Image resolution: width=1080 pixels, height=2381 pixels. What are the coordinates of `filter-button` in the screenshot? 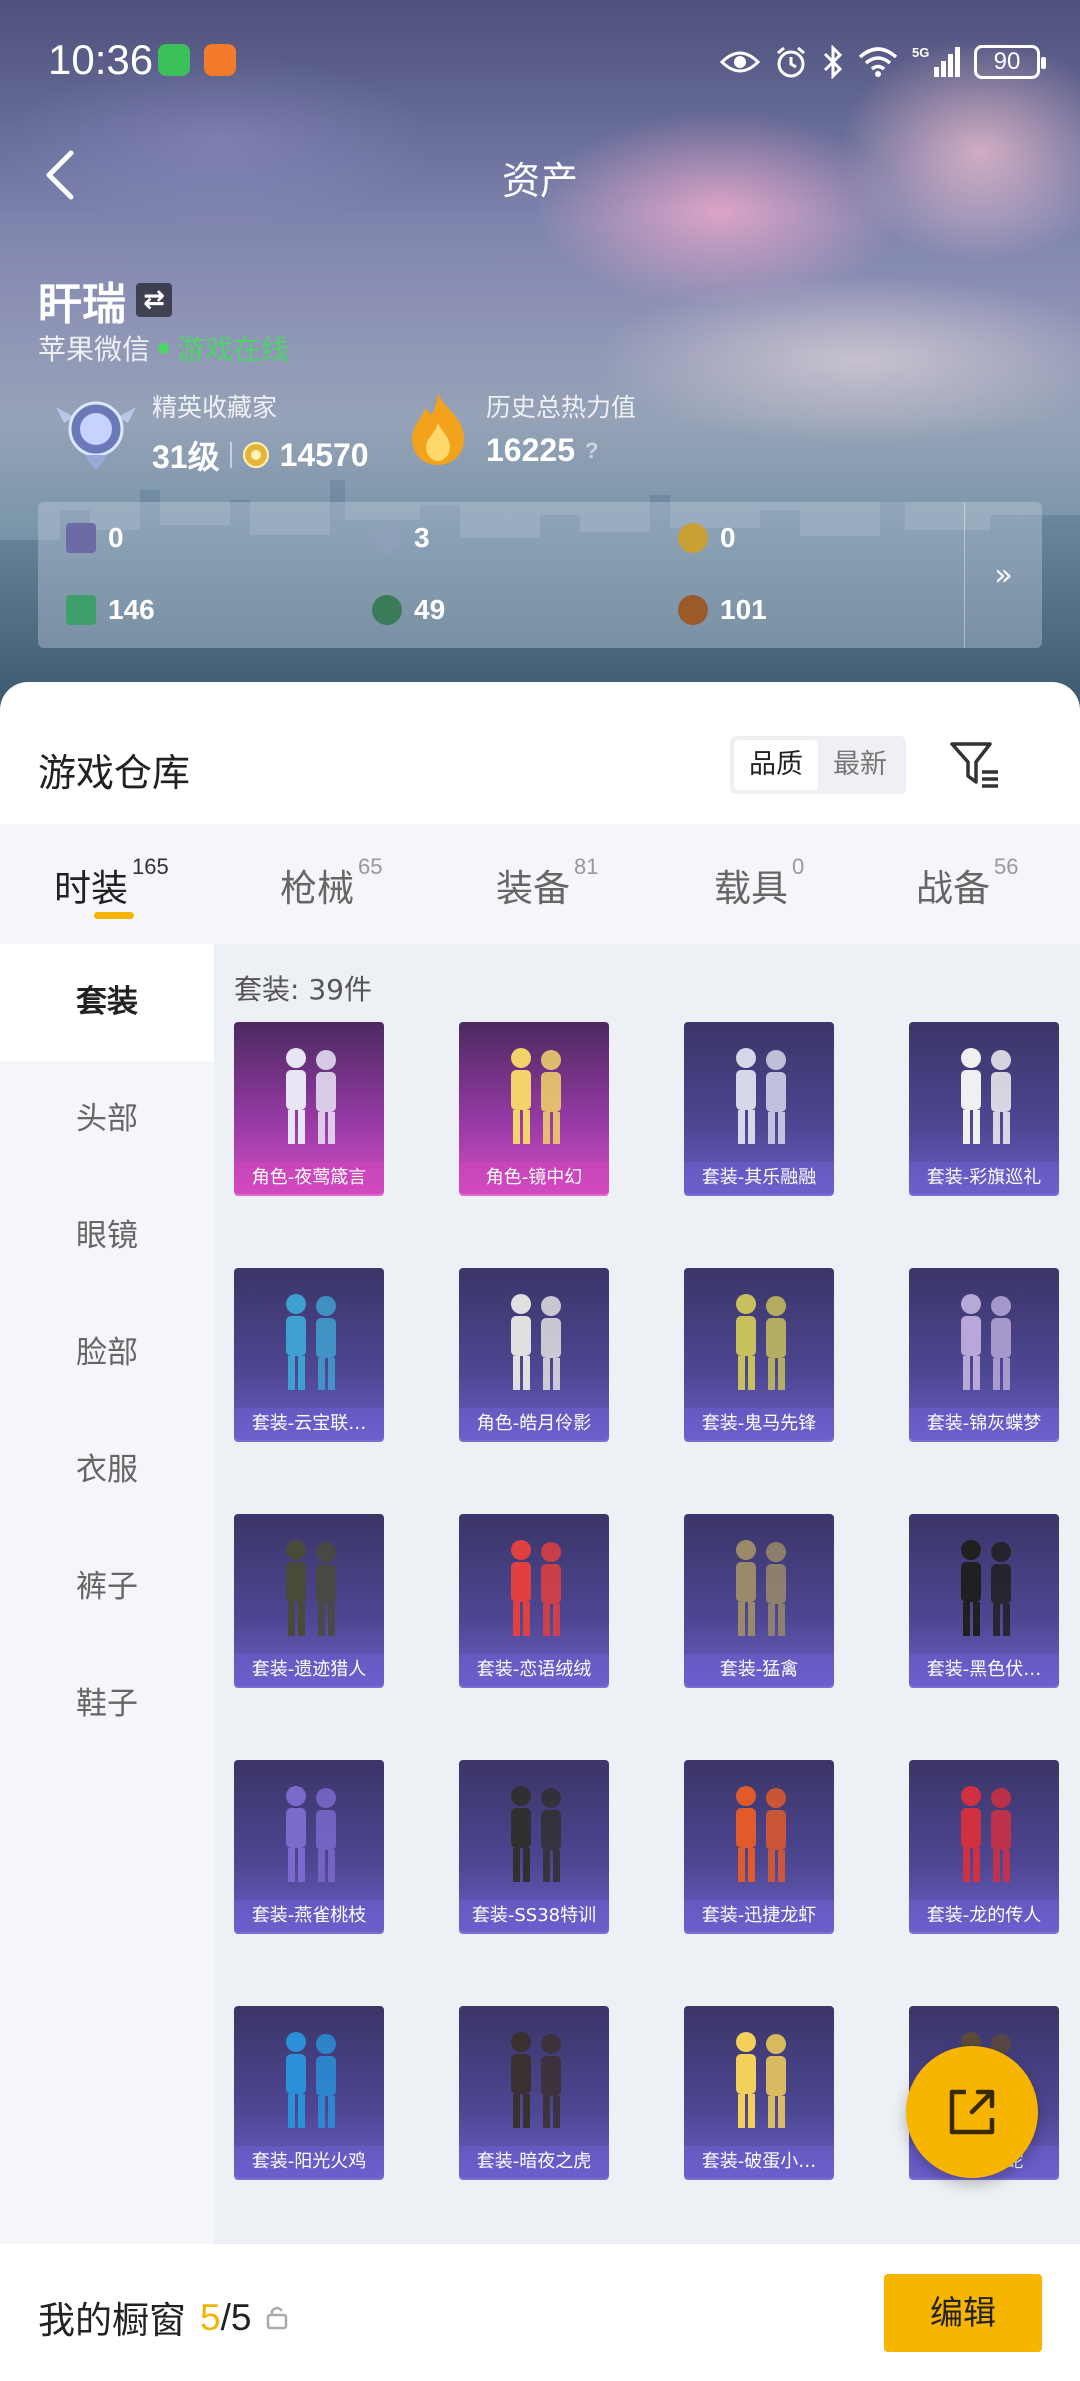 It's located at (974, 764).